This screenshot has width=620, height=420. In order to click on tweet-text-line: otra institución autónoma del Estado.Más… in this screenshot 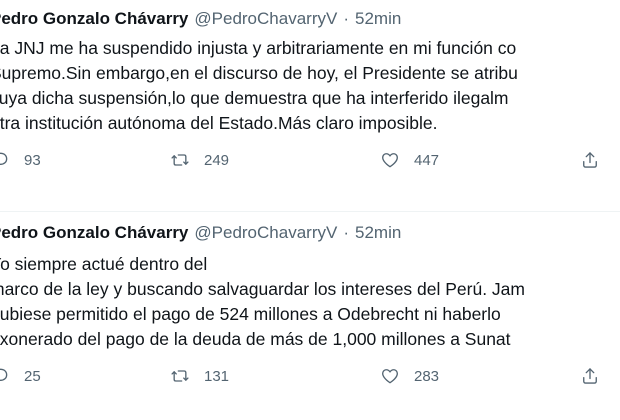, I will do `click(219, 123)`.